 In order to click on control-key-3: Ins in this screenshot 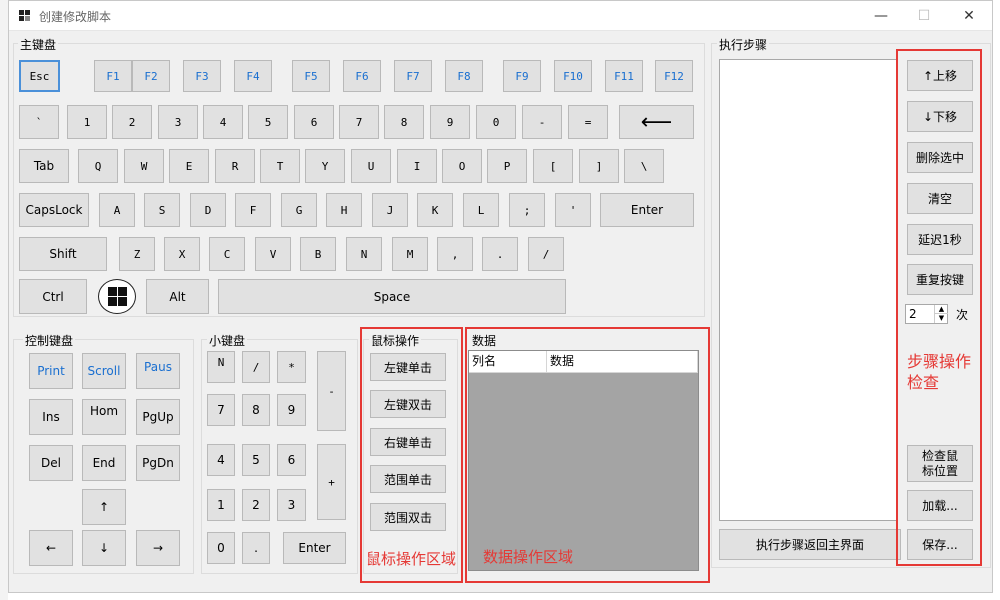, I will do `click(51, 417)`.